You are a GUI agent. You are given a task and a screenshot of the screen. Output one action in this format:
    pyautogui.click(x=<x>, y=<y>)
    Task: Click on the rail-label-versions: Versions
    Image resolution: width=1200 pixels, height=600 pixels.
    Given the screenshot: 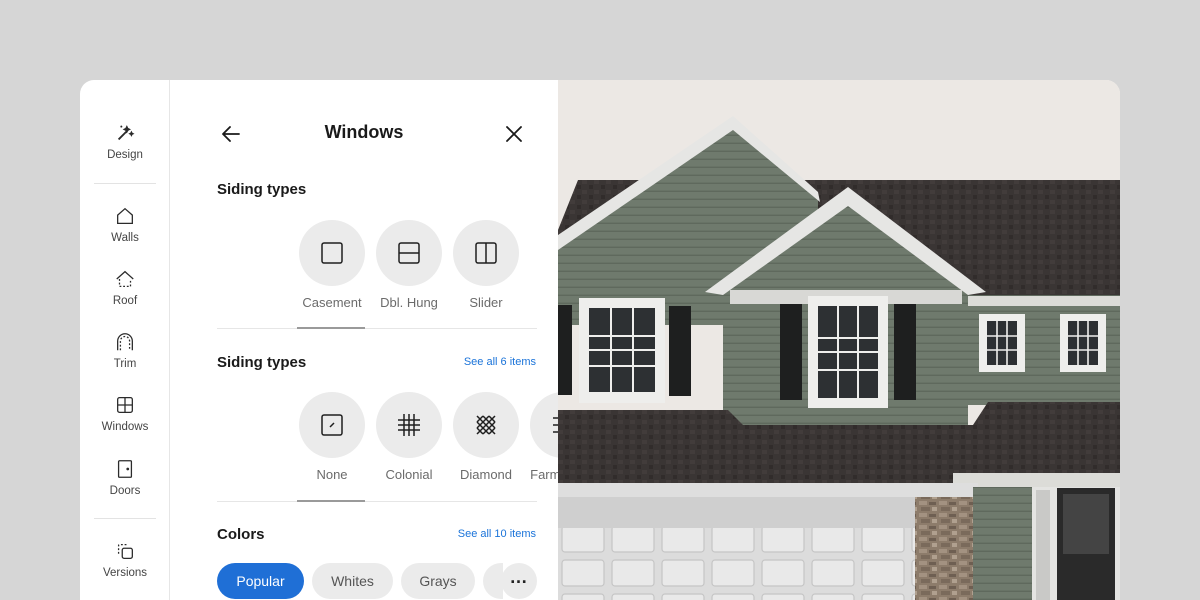 What is the action you would take?
    pyautogui.click(x=125, y=573)
    